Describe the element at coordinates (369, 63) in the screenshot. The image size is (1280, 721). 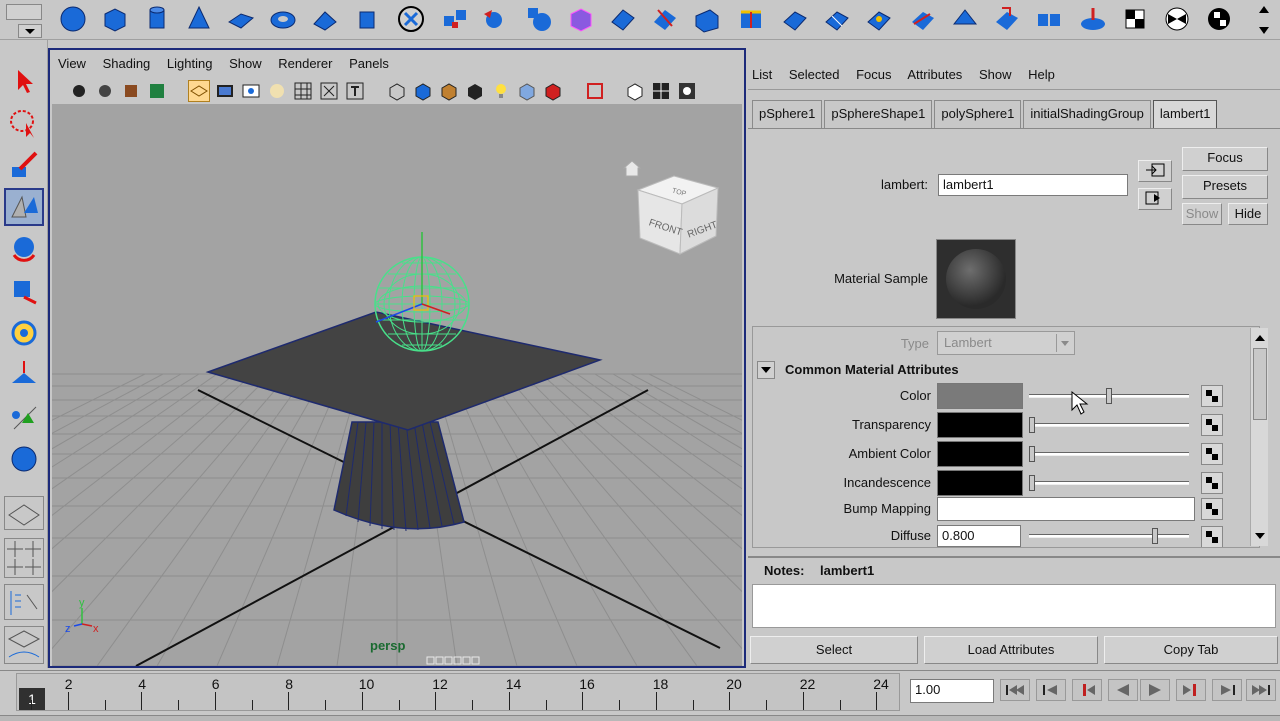
I see `viewport-menu-panels: Panels` at that location.